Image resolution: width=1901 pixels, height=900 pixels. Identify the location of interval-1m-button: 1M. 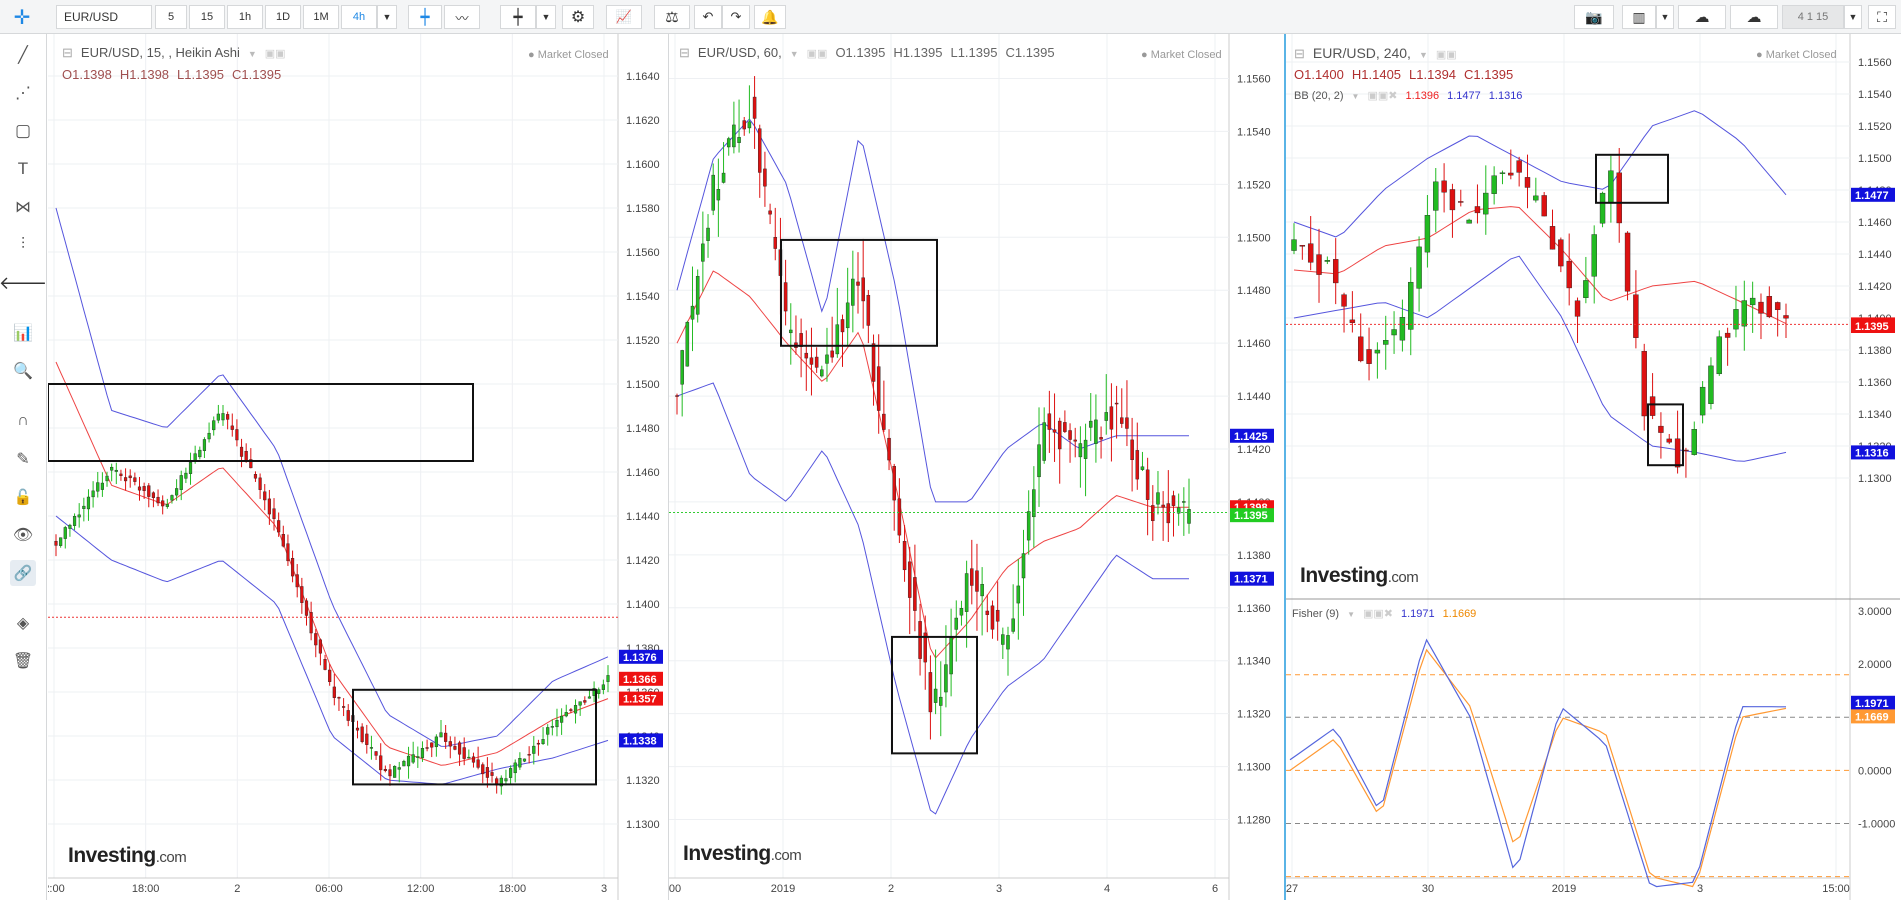
(321, 17).